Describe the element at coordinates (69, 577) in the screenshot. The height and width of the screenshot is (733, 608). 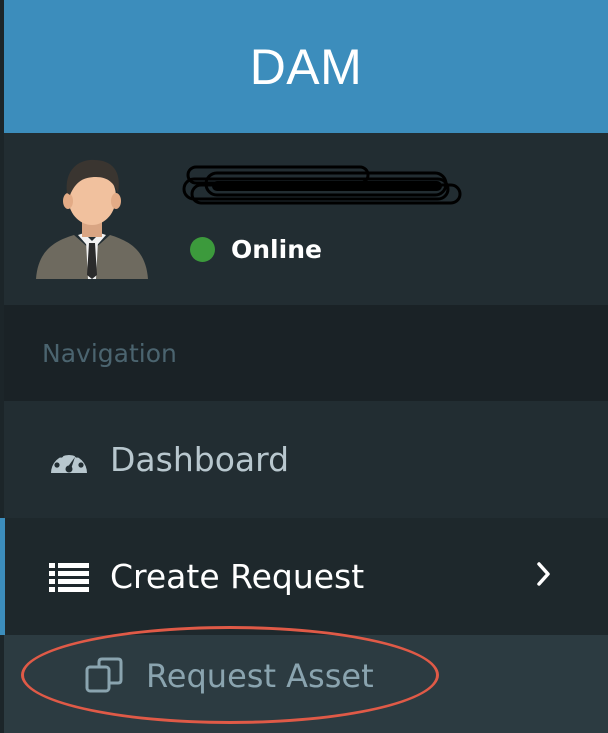
I see `list-icon` at that location.